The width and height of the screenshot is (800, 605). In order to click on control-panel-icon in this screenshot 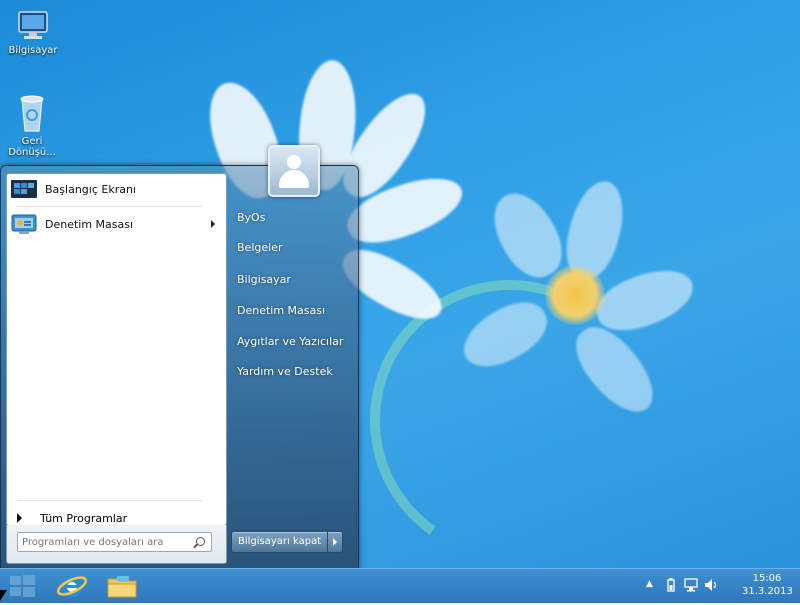, I will do `click(24, 224)`.